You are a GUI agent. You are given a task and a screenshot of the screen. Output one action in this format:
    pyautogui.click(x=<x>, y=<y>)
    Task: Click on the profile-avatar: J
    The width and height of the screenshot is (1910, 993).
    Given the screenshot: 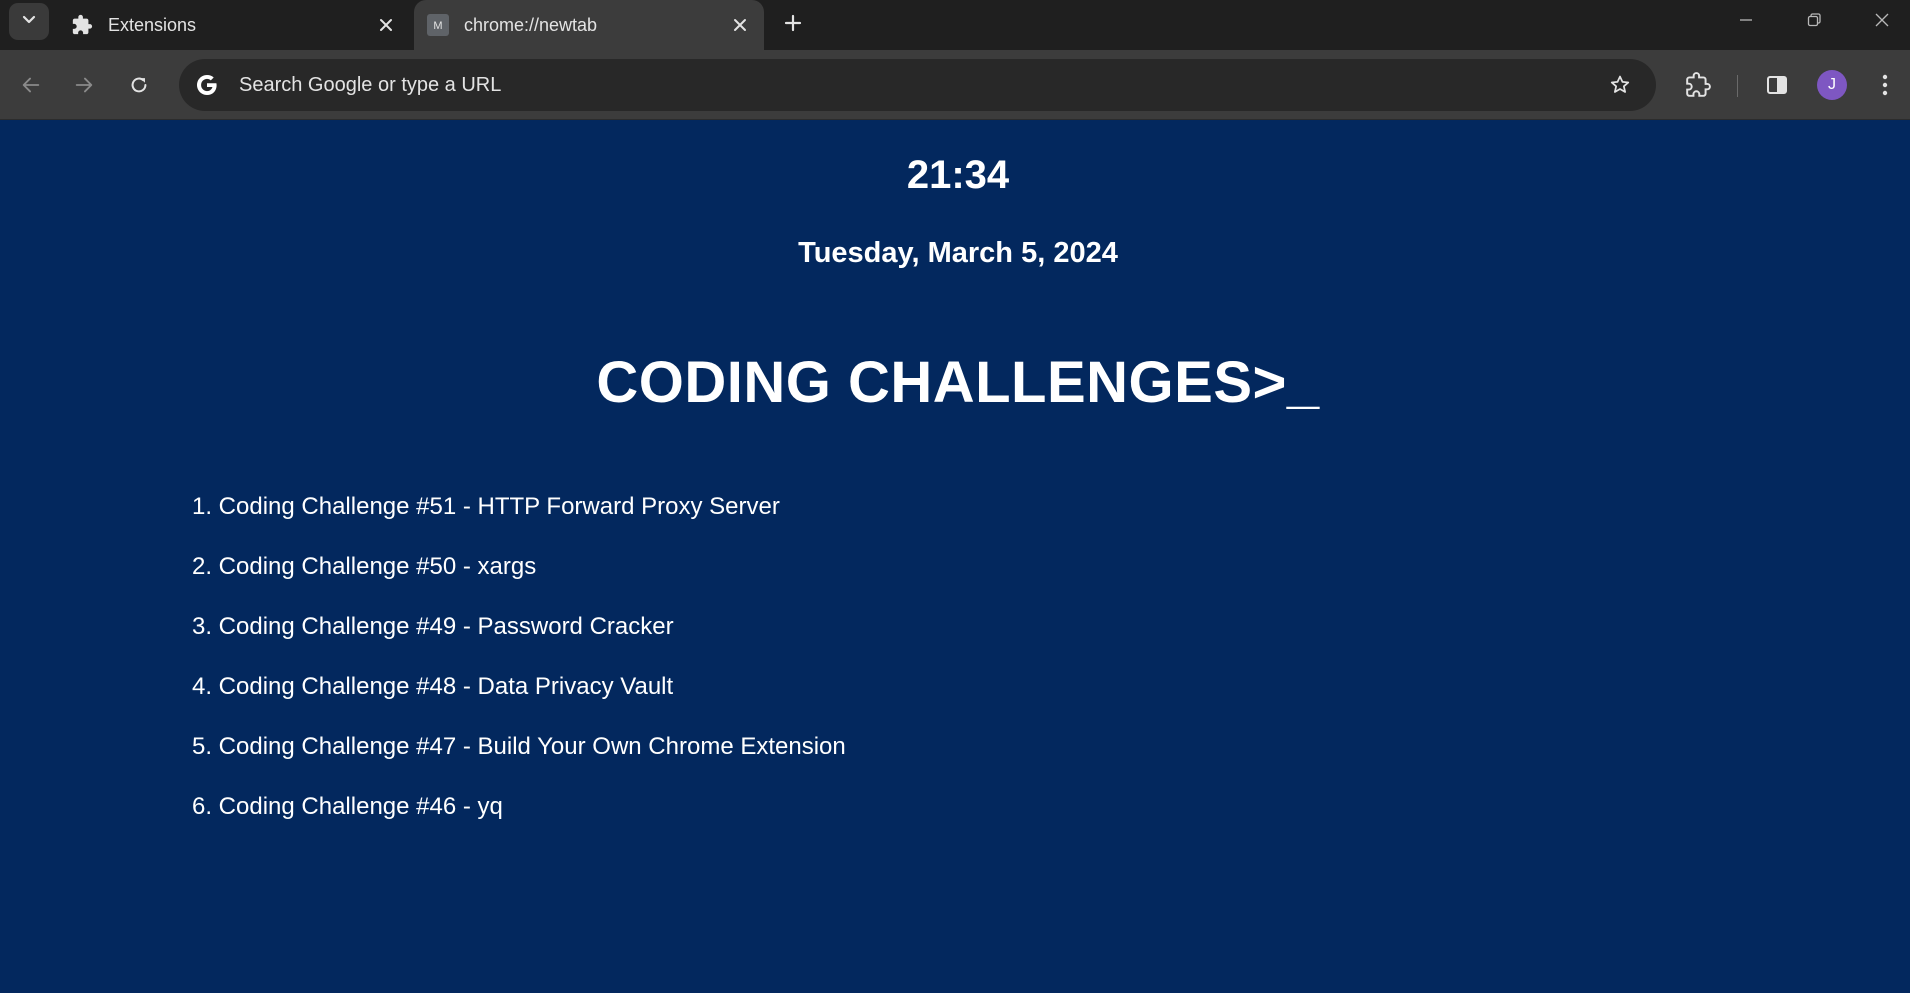 What is the action you would take?
    pyautogui.click(x=1832, y=85)
    